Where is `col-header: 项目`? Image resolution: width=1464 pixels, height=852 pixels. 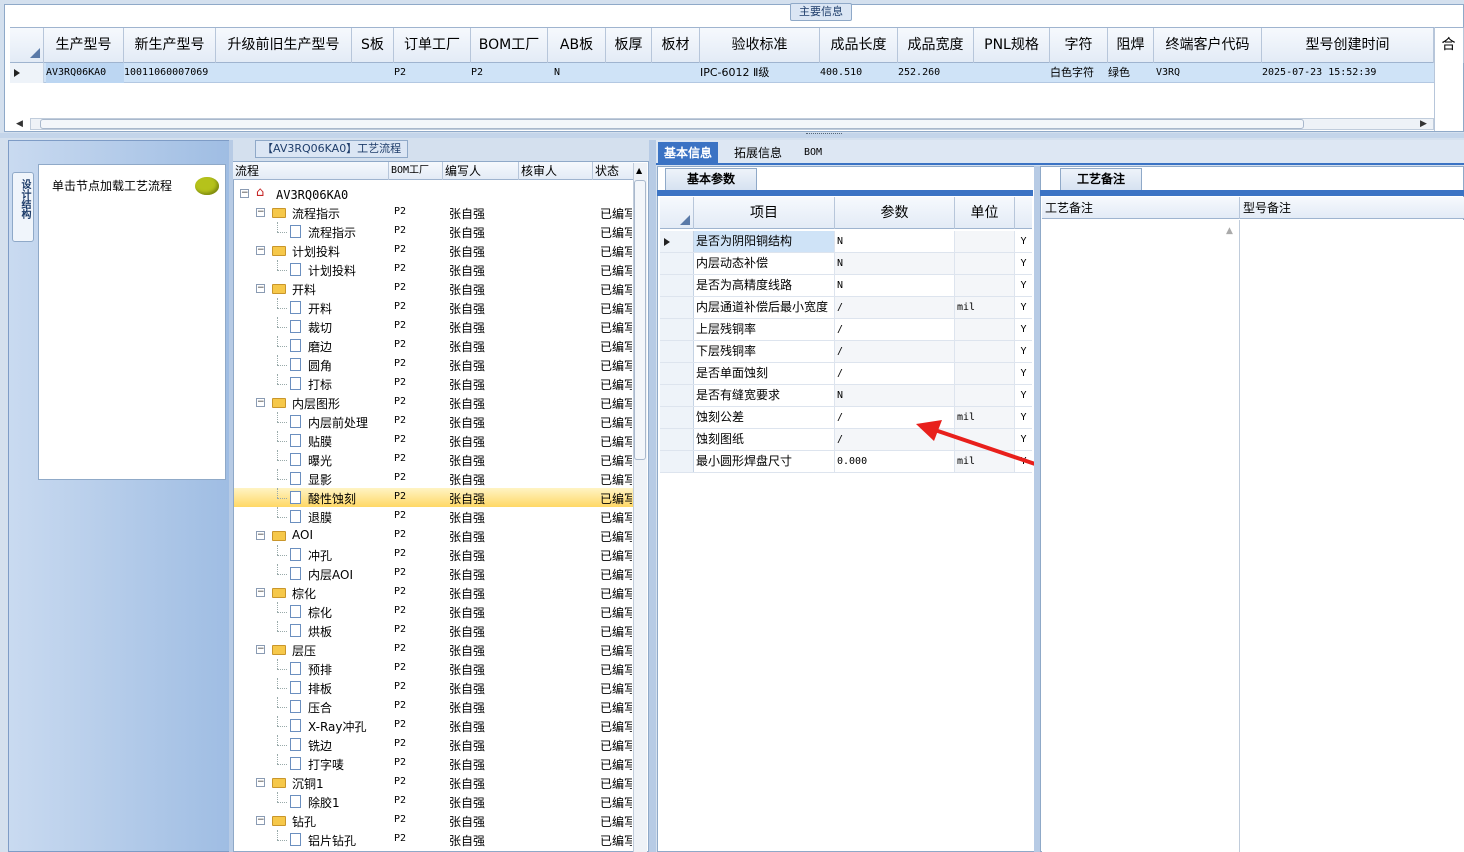
col-header: 项目 is located at coordinates (764, 213).